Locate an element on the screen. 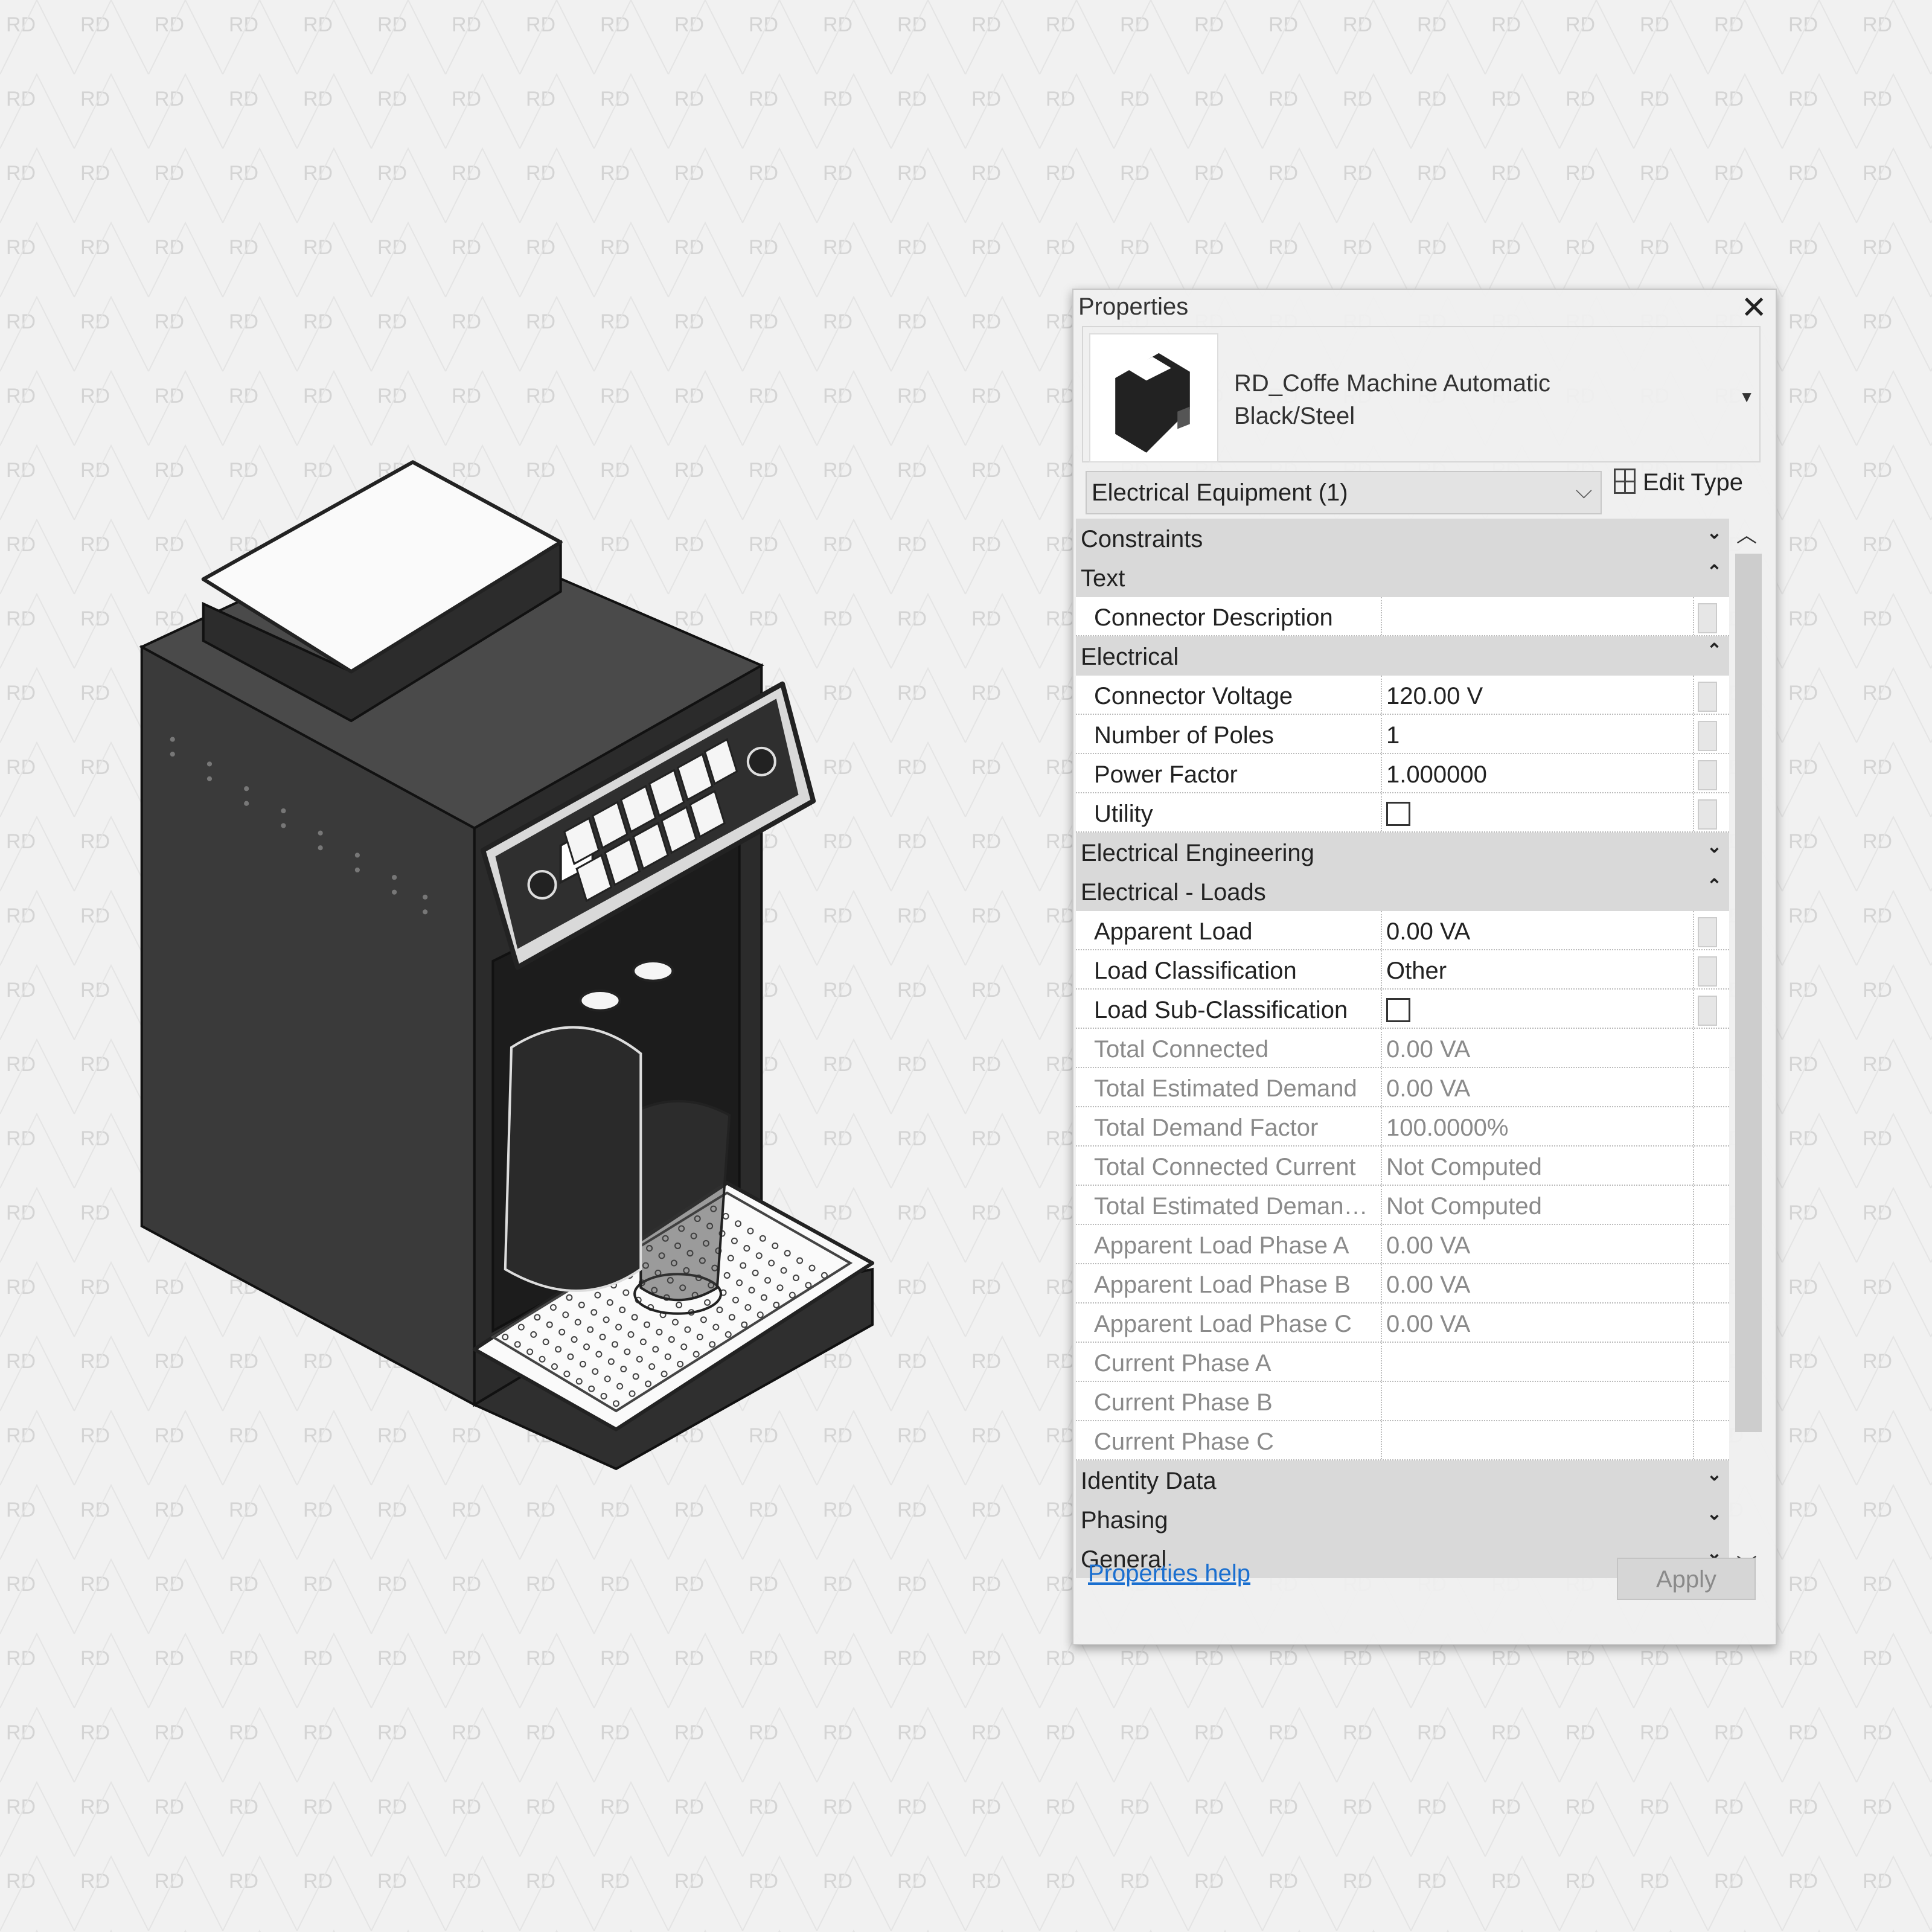  type-thumbnail is located at coordinates (1154, 398).